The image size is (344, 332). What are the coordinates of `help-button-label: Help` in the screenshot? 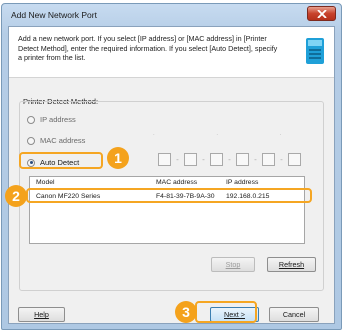 It's located at (41, 314).